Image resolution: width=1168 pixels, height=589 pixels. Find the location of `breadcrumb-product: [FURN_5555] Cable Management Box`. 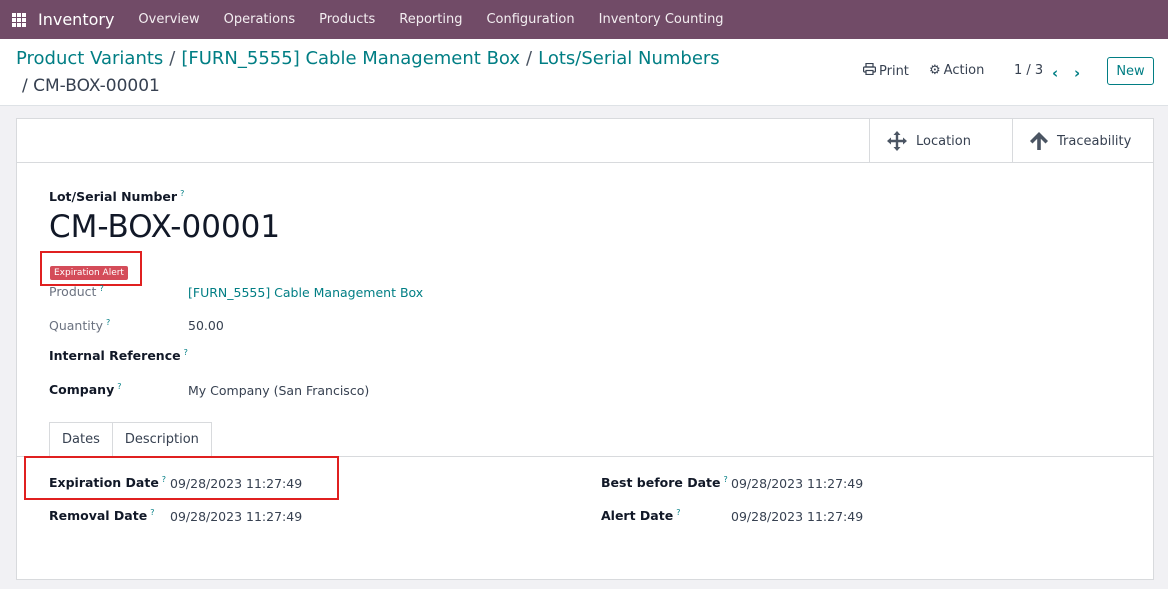

breadcrumb-product: [FURN_5555] Cable Management Box is located at coordinates (350, 58).